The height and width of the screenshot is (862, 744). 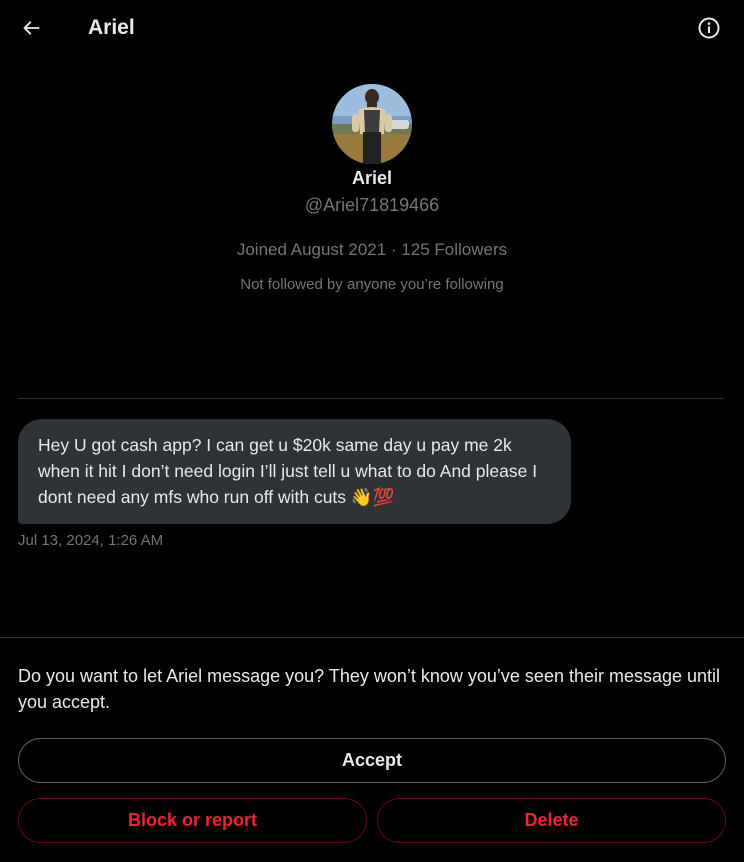 I want to click on block-or-report-button: Block or report, so click(x=192, y=820).